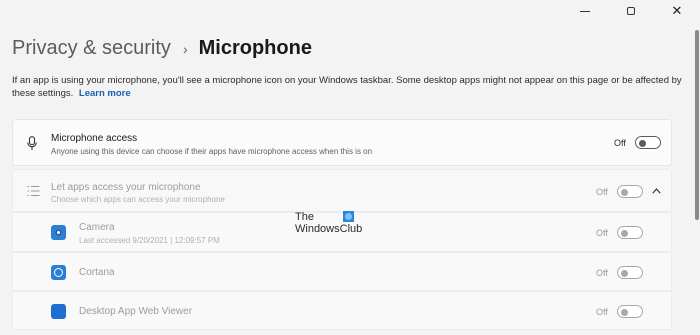 The image size is (700, 335). I want to click on app-toggle-camera, so click(630, 232).